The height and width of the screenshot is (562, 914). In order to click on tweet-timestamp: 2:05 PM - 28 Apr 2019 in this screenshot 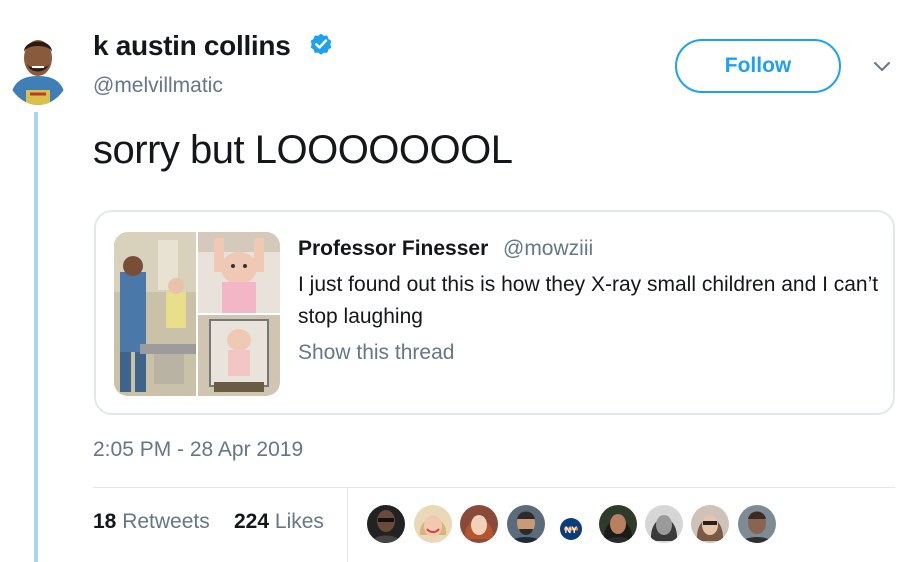, I will do `click(198, 450)`.